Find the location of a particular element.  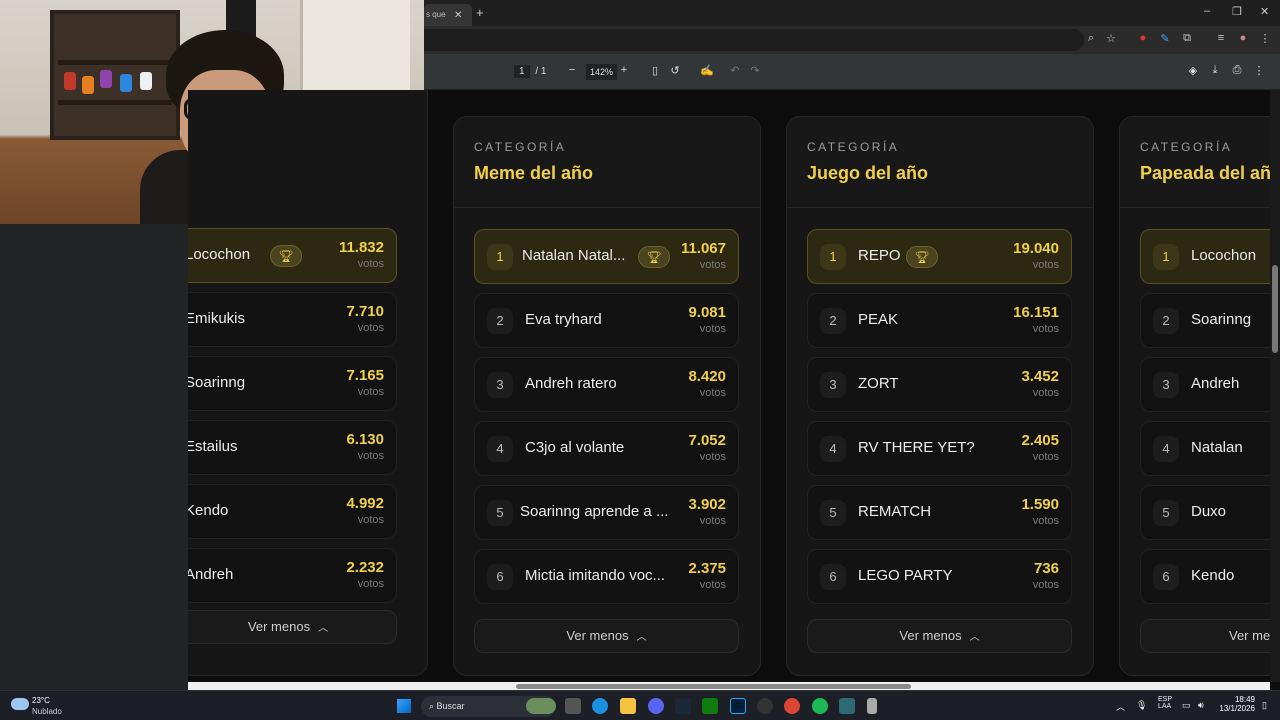

vote-count: 11.832 votos is located at coordinates (361, 254).